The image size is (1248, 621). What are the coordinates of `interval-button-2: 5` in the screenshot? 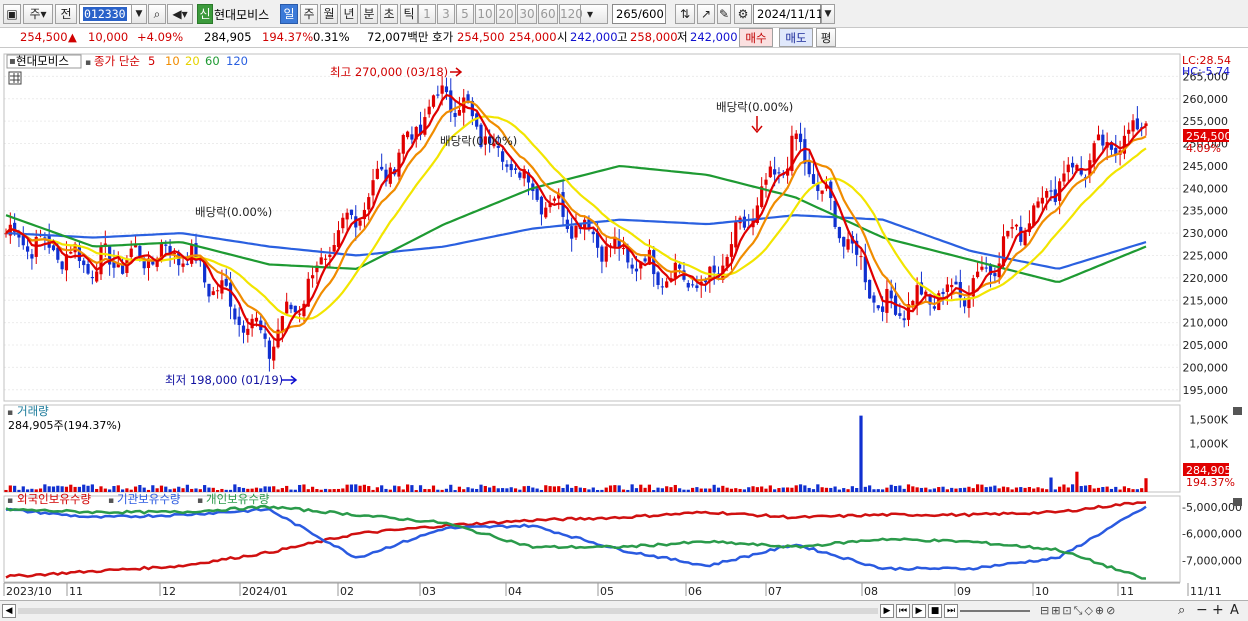 It's located at (465, 14).